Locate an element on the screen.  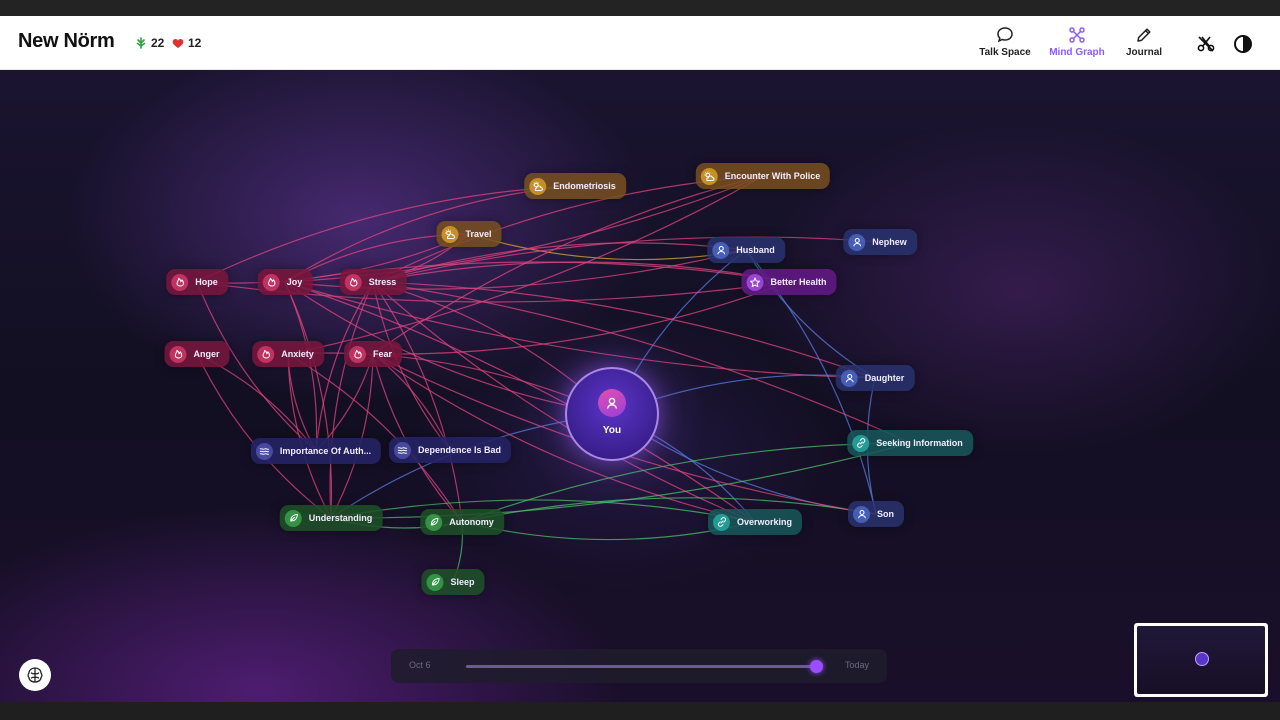
edge-understanding-overworking is located at coordinates (543, 511).